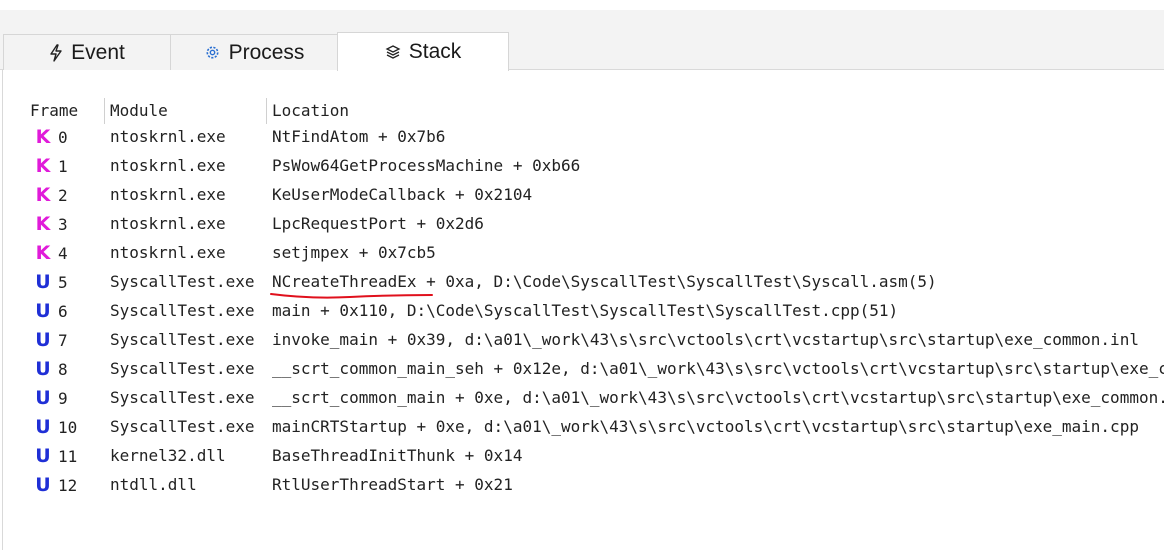 The height and width of the screenshot is (550, 1164). Describe the element at coordinates (582, 5) in the screenshot. I see `window-top` at that location.